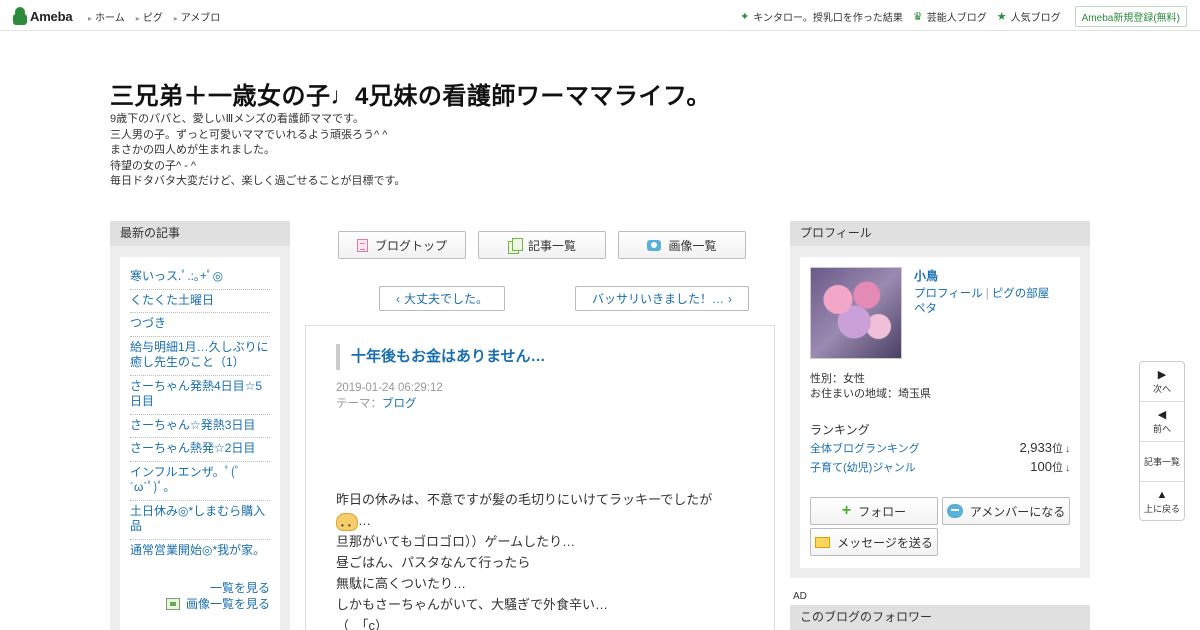  I want to click on ranking-overall-link: 全体ブログランキング, so click(865, 448).